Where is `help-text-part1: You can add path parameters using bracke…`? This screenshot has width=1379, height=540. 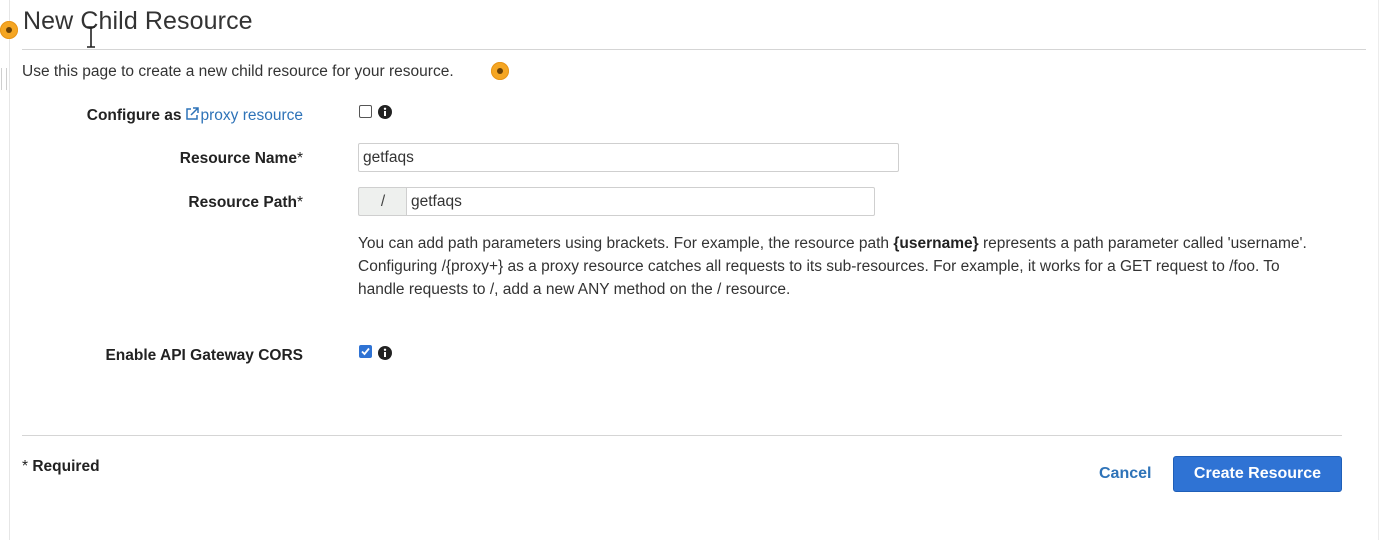 help-text-part1: You can add path parameters using bracke… is located at coordinates (626, 243).